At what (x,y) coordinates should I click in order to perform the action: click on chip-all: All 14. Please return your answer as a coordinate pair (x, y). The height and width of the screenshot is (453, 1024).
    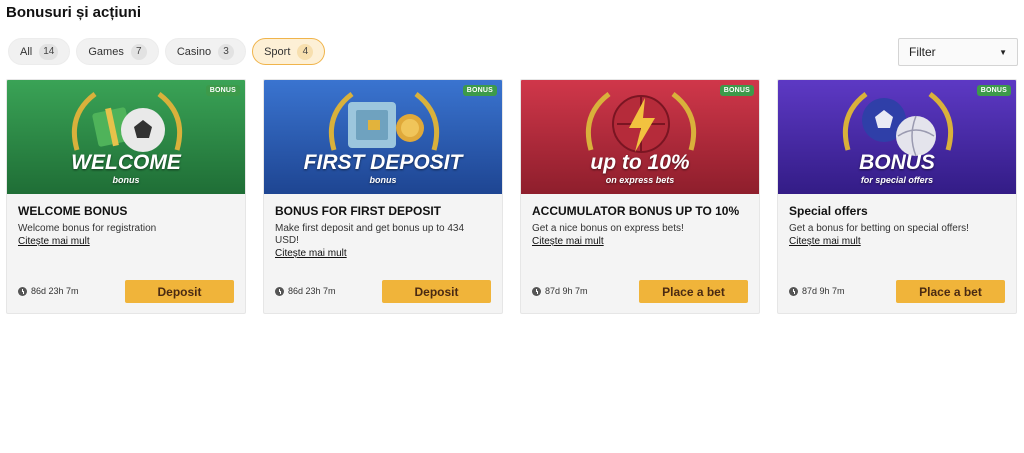
    Looking at the image, I should click on (39, 51).